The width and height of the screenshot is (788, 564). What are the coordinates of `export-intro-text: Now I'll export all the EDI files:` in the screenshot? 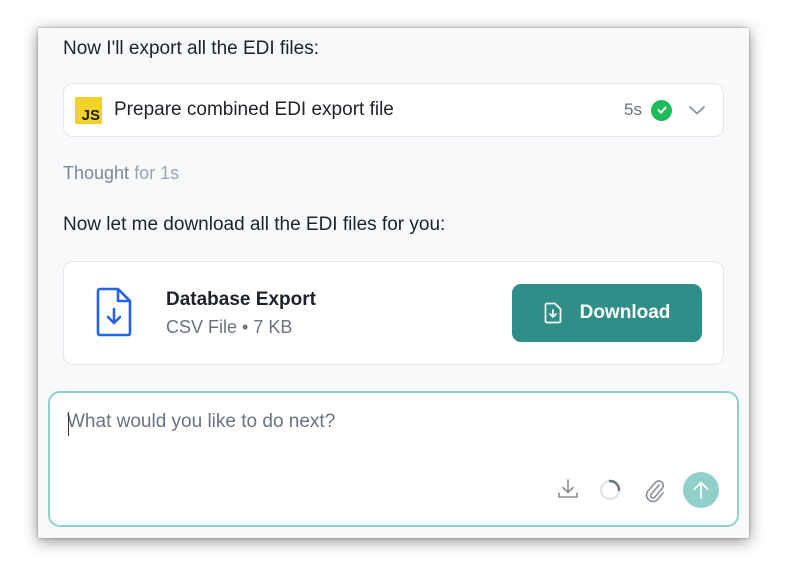 It's located at (191, 48).